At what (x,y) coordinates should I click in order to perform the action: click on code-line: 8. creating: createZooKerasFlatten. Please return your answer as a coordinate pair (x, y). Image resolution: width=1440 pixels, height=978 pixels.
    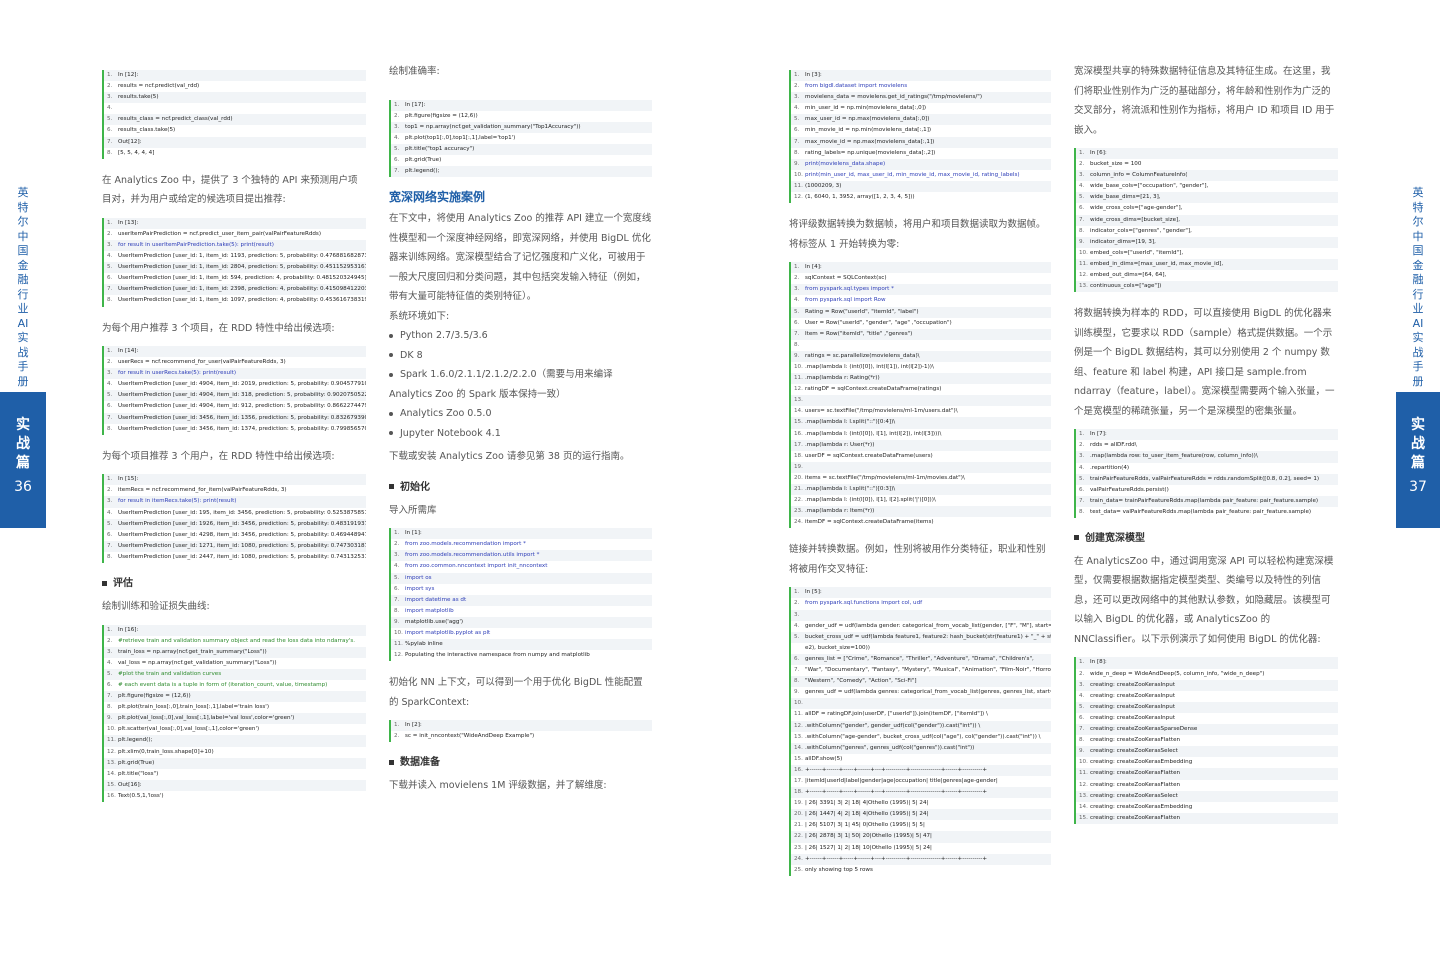
    Looking at the image, I should click on (1207, 740).